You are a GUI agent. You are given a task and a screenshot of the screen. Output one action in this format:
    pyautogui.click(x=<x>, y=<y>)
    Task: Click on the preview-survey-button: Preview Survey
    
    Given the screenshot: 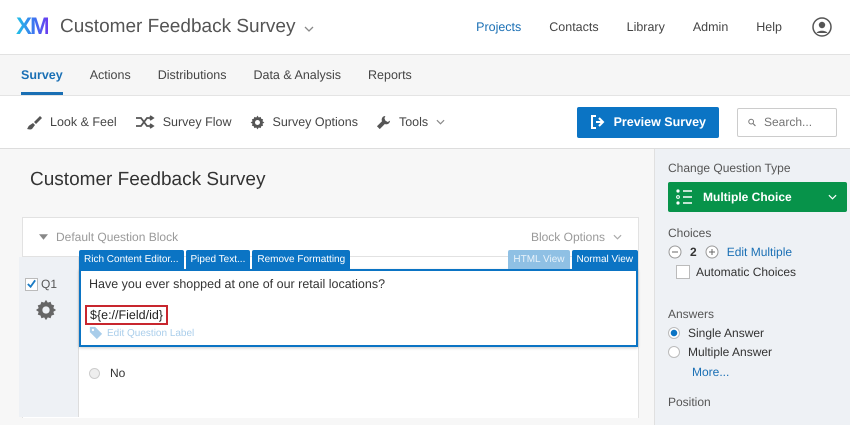 What is the action you would take?
    pyautogui.click(x=647, y=122)
    